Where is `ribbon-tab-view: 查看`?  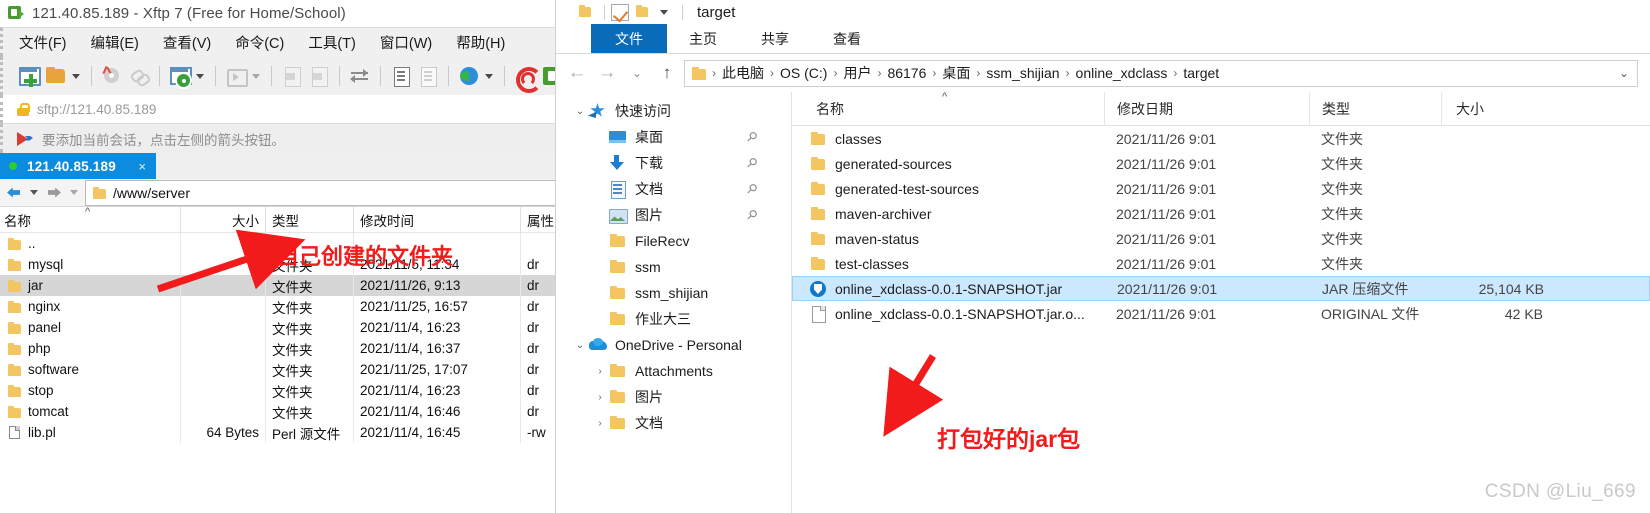 ribbon-tab-view: 查看 is located at coordinates (847, 38).